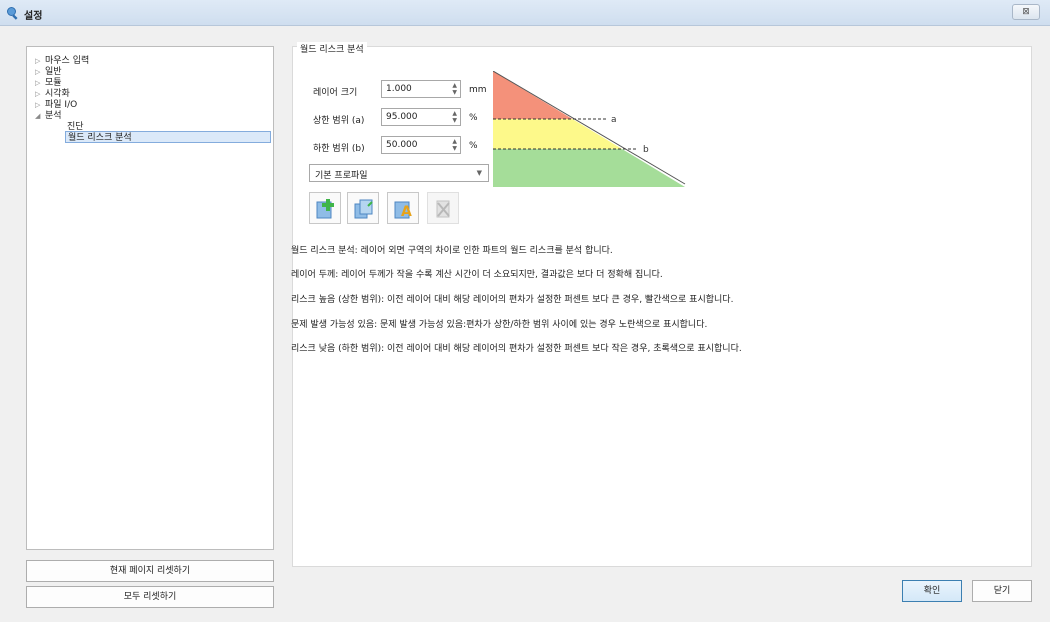 Image resolution: width=1050 pixels, height=622 pixels. What do you see at coordinates (168, 137) in the screenshot?
I see `tree-item-world-risk-analysis: 월드 리스크 분석` at bounding box center [168, 137].